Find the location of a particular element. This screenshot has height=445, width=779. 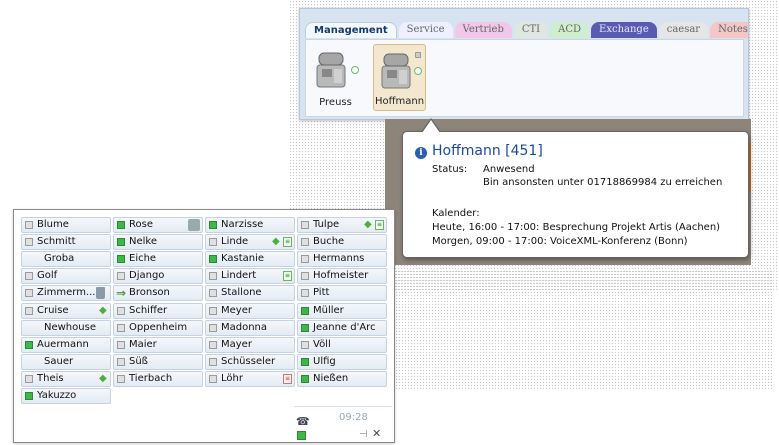

contact-völl: Völl is located at coordinates (342, 344).